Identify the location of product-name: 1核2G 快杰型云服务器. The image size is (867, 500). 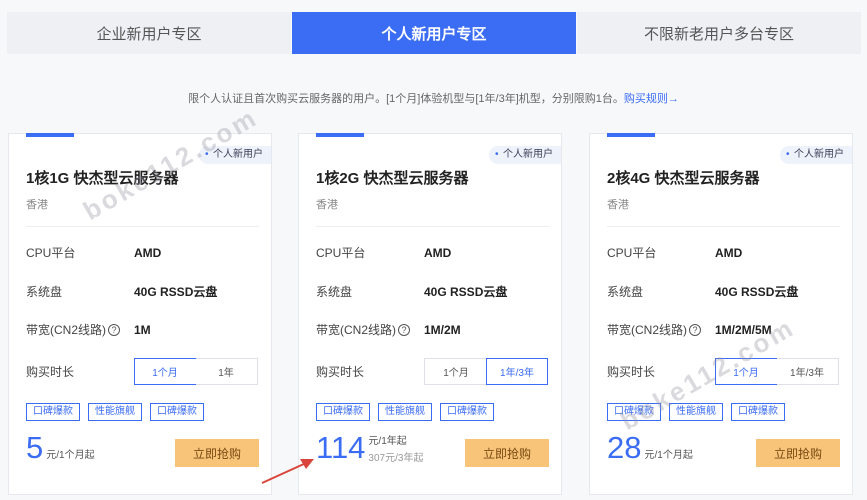
(392, 178).